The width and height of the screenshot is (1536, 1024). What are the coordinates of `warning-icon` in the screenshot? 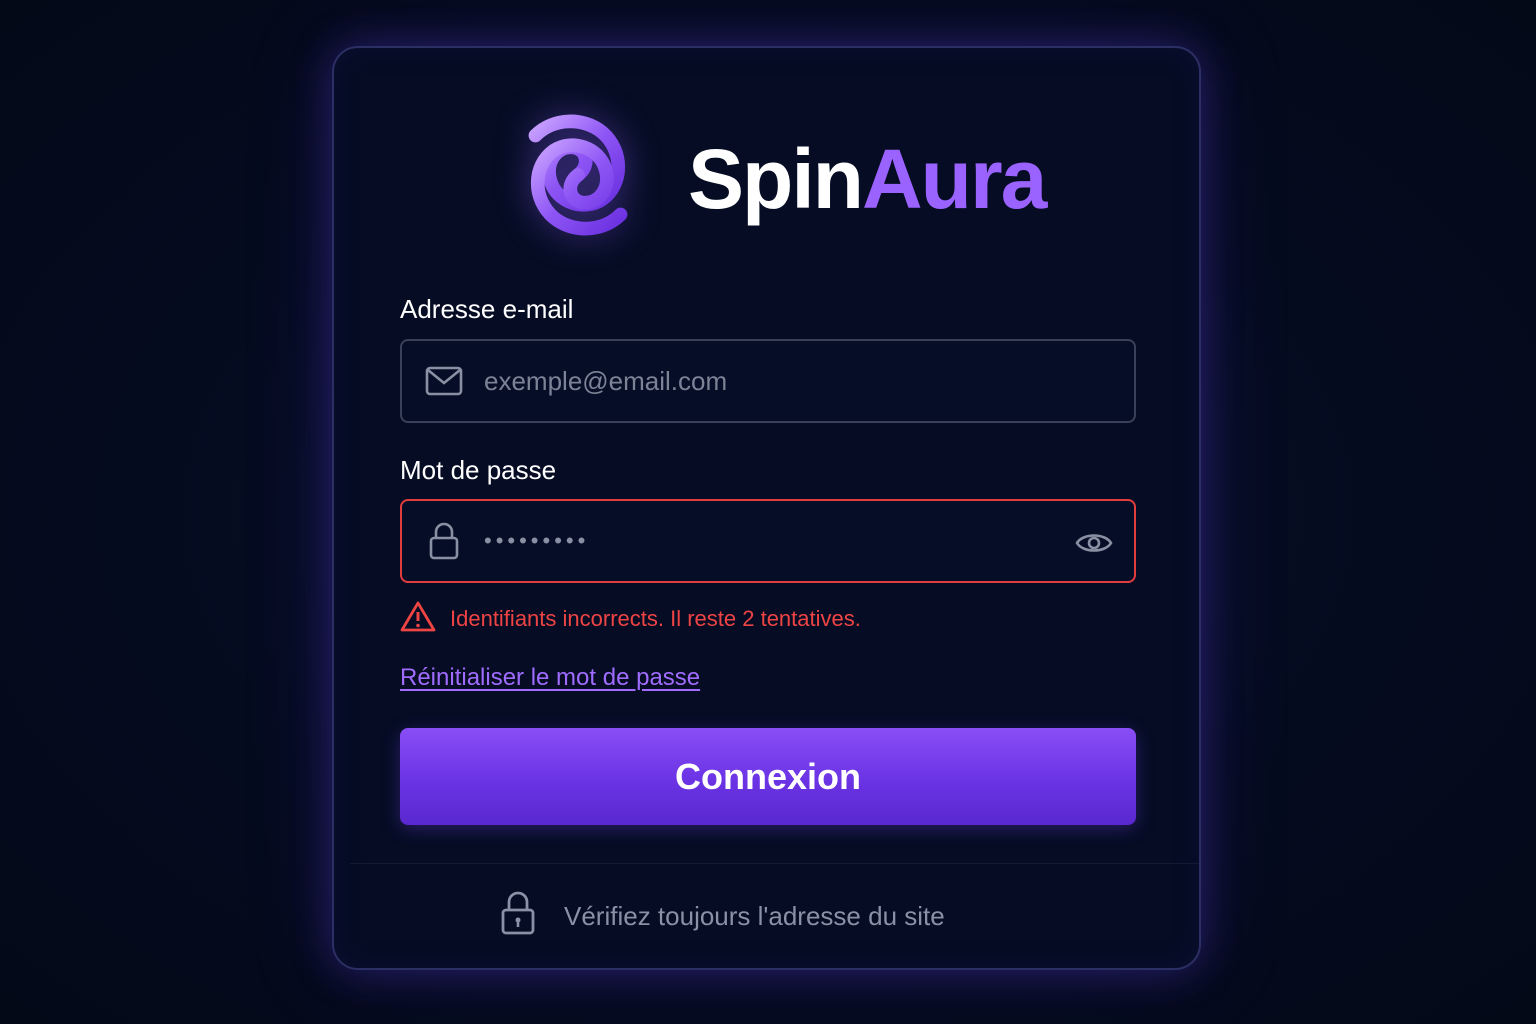 It's located at (425, 619).